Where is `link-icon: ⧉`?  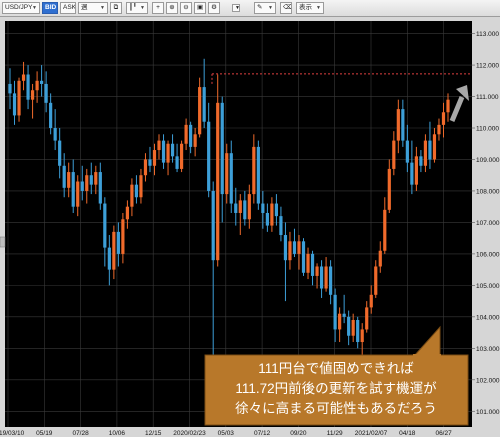 link-icon: ⧉ is located at coordinates (116, 7).